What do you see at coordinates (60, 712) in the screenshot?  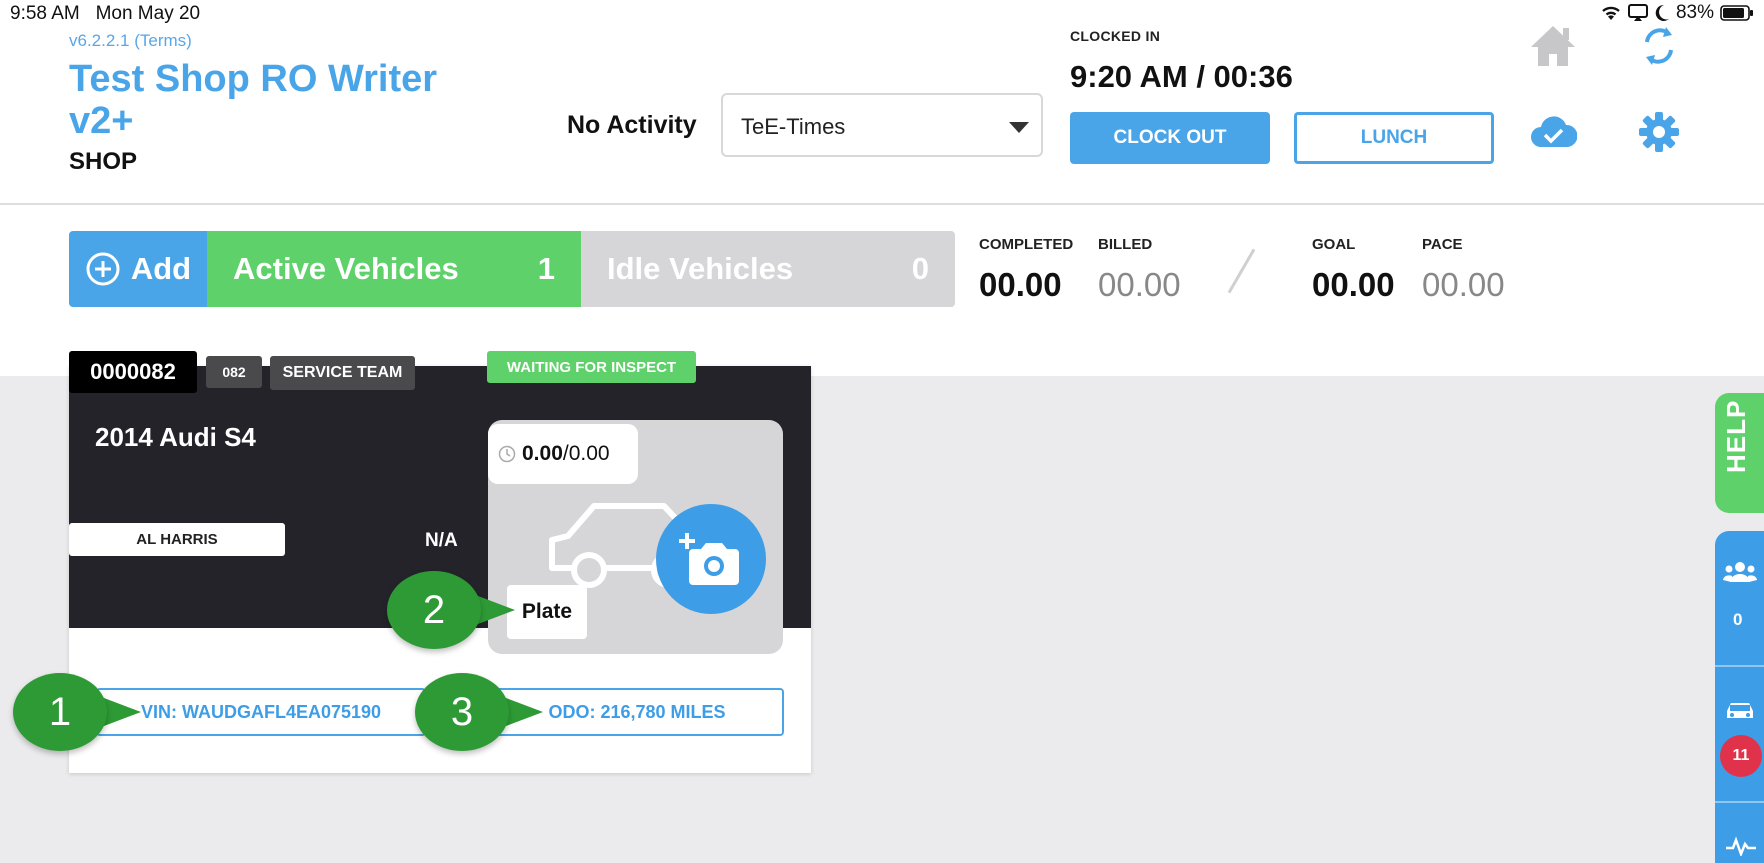 I see `callout-1-number: 1` at bounding box center [60, 712].